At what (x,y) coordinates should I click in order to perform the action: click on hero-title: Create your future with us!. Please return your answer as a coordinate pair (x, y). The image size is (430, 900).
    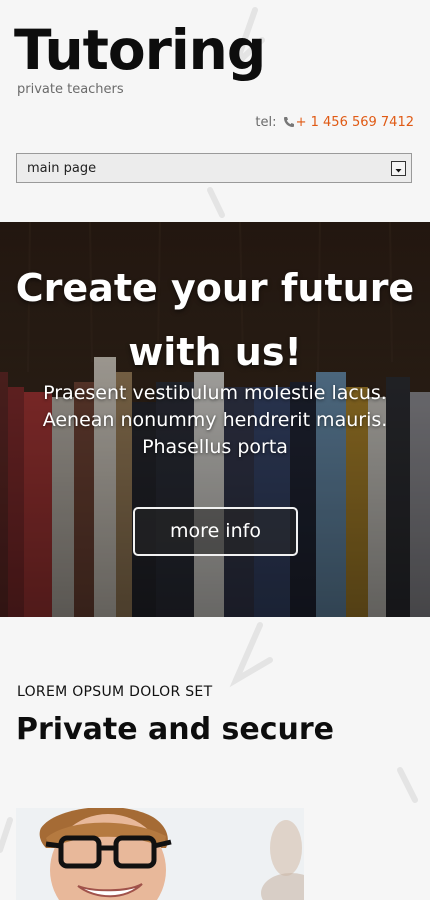
    Looking at the image, I should click on (215, 320).